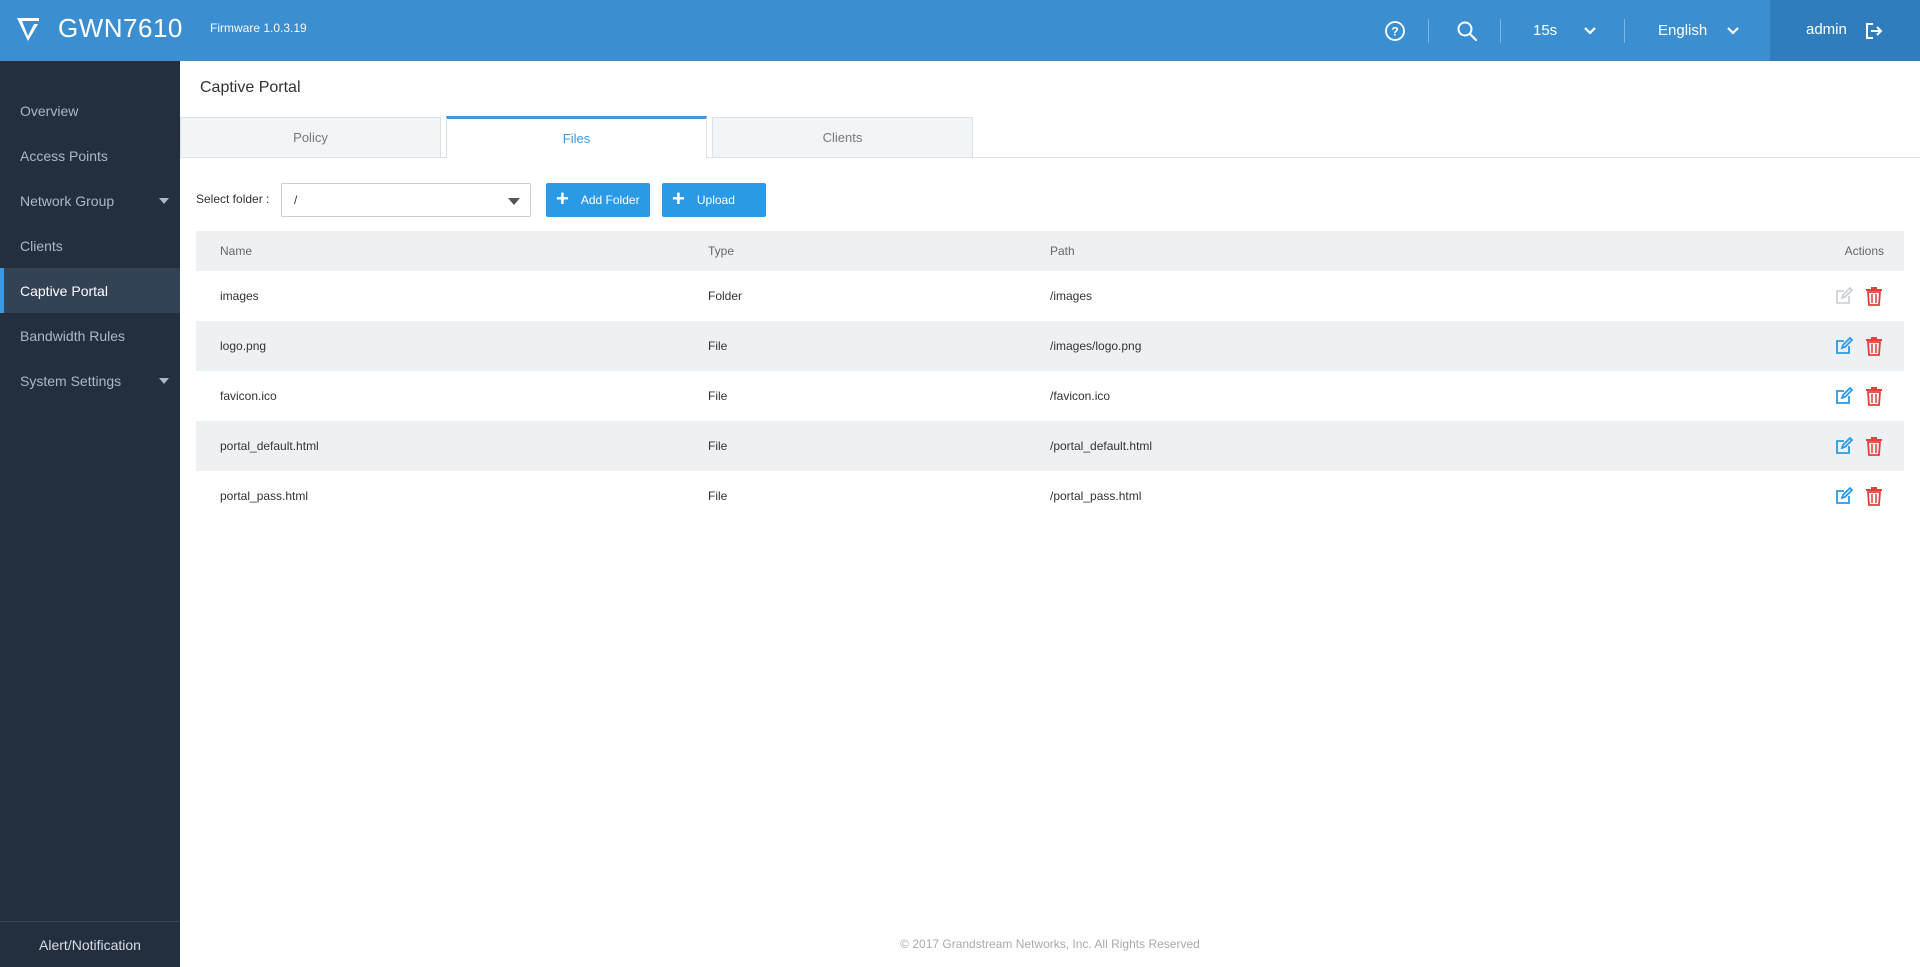 The width and height of the screenshot is (1920, 967). Describe the element at coordinates (1071, 296) in the screenshot. I see `file-path: /images` at that location.